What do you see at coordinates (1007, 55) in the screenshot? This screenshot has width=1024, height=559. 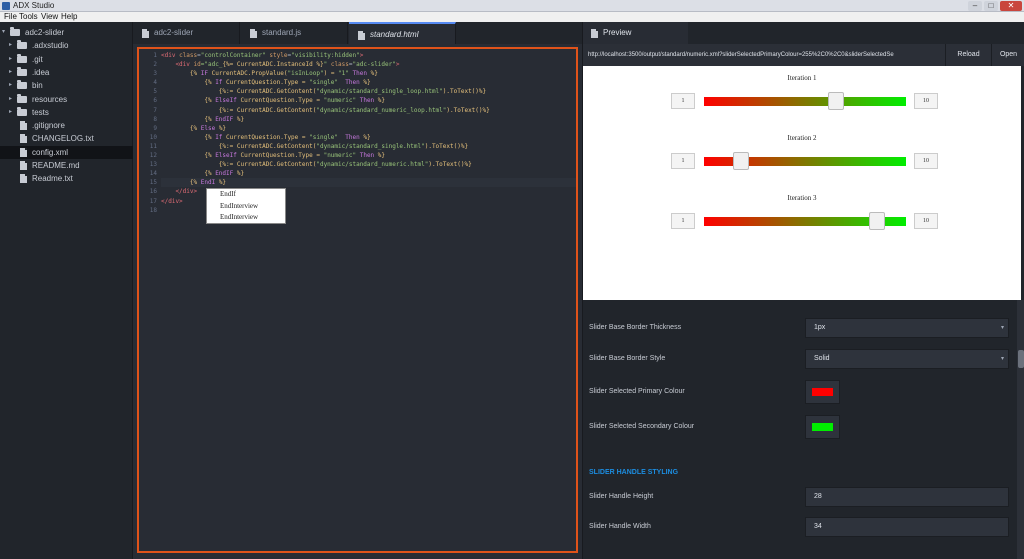 I see `open-button: Open` at bounding box center [1007, 55].